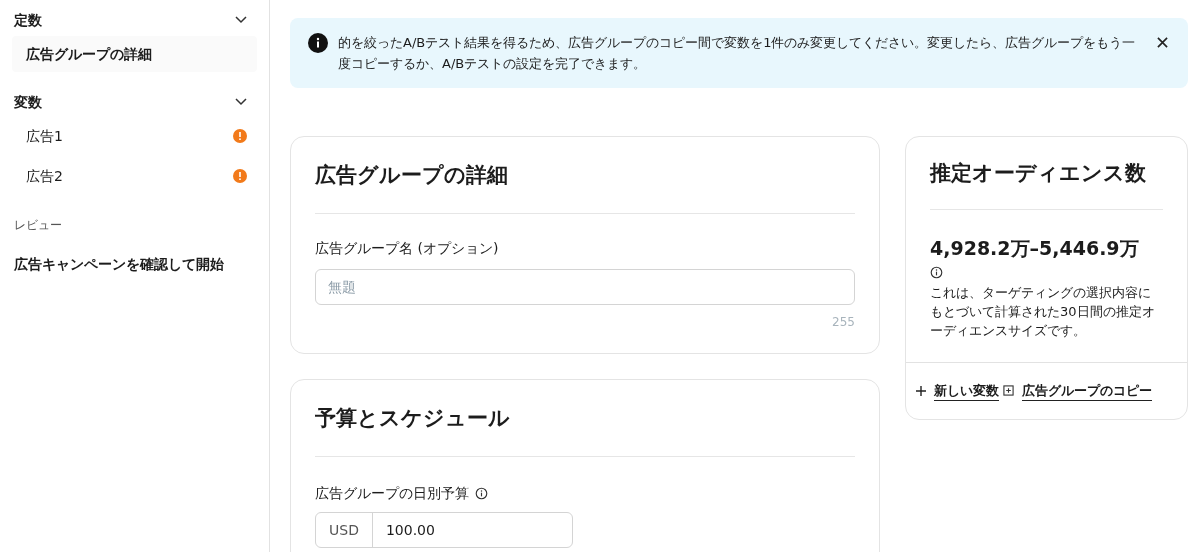 The width and height of the screenshot is (1202, 552). What do you see at coordinates (134, 136) in the screenshot?
I see `sidebar-item: 広告1` at bounding box center [134, 136].